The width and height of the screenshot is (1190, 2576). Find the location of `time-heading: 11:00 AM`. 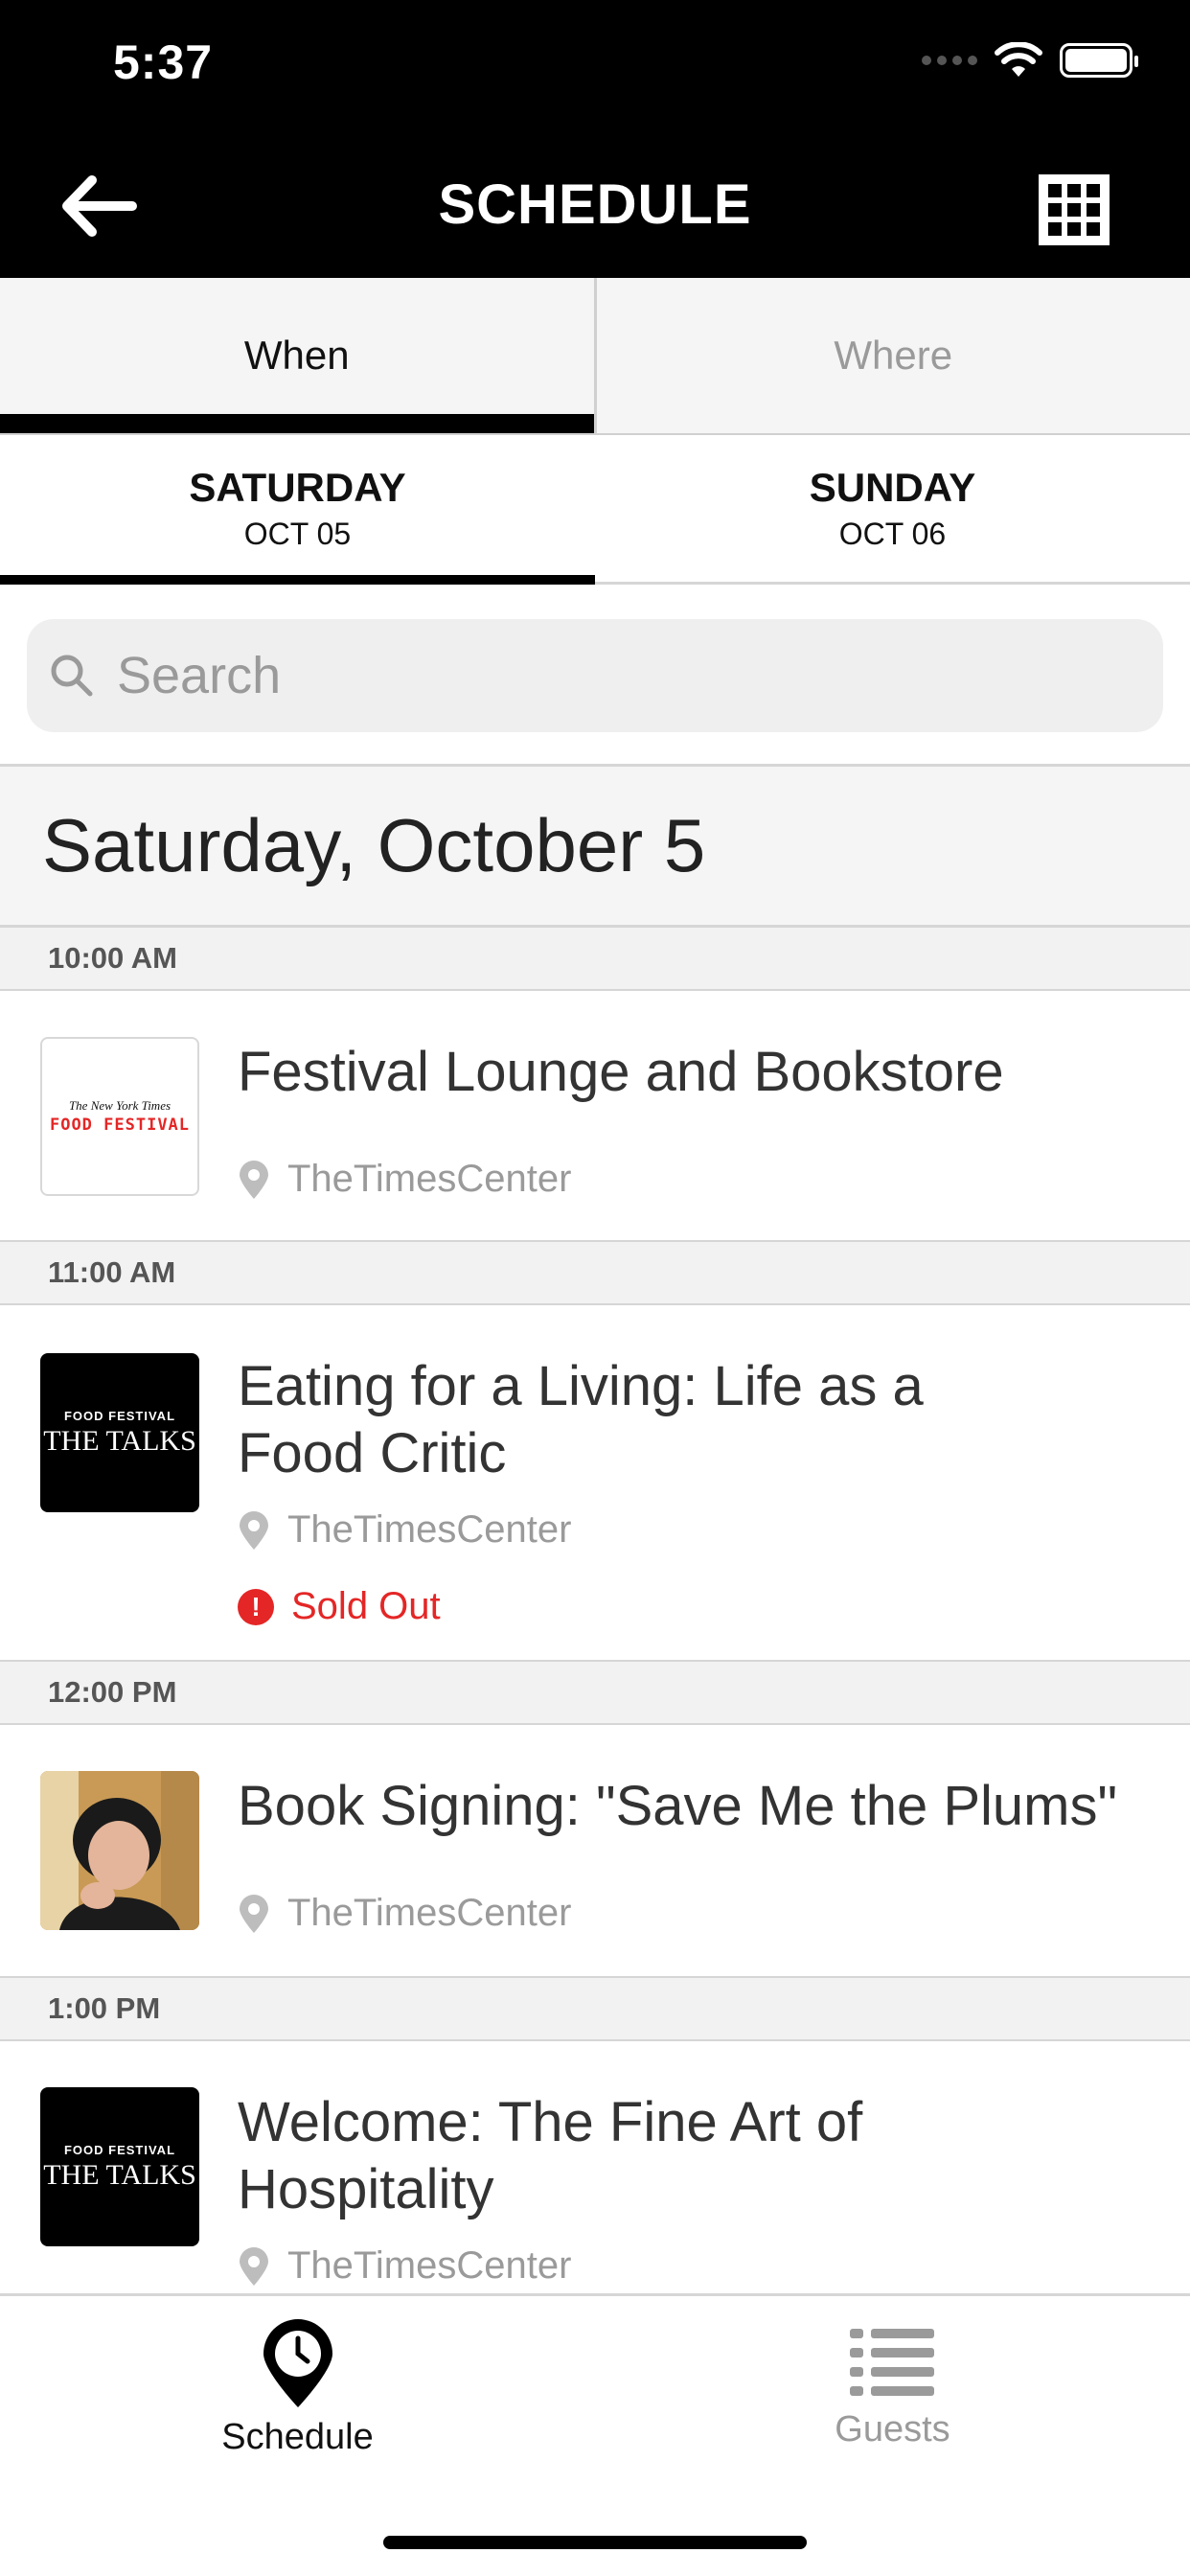

time-heading: 11:00 AM is located at coordinates (595, 1273).